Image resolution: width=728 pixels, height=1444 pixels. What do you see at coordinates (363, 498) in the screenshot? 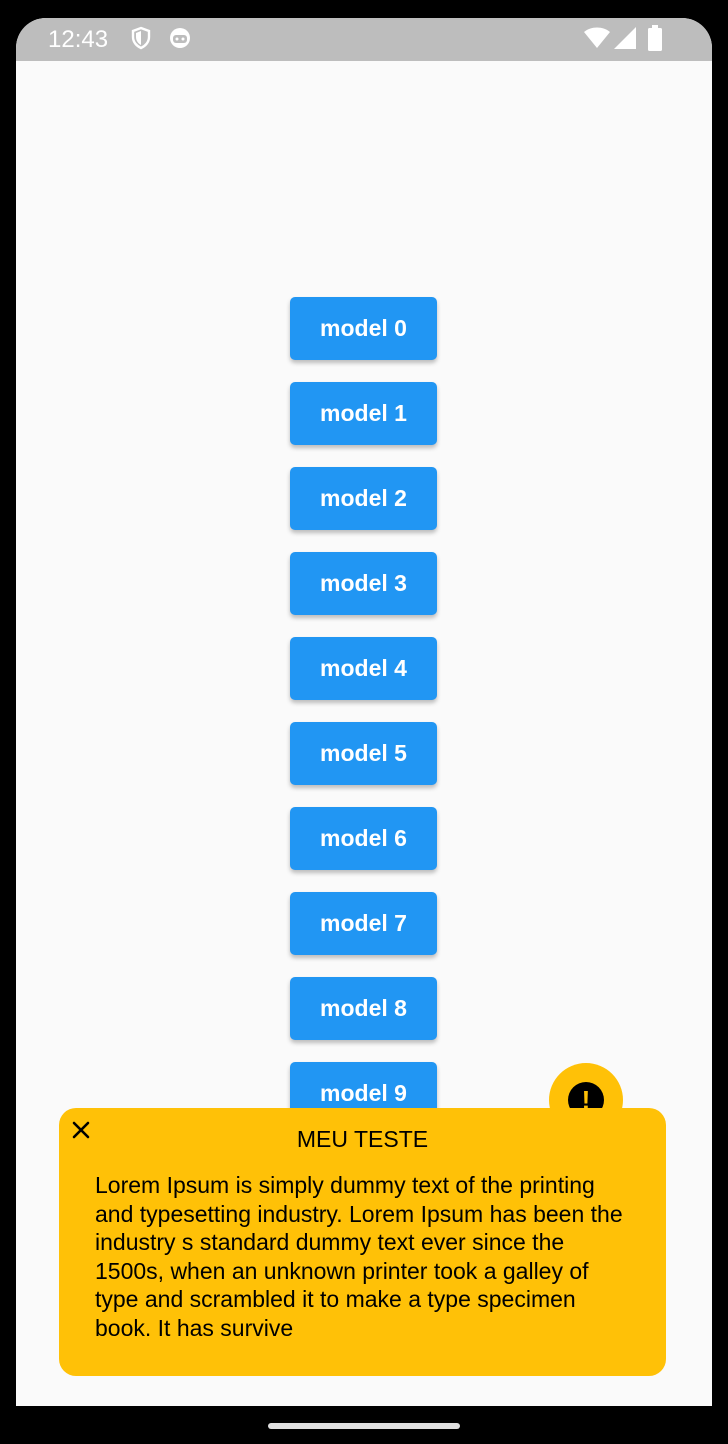
I see `model-button-2: model 2` at bounding box center [363, 498].